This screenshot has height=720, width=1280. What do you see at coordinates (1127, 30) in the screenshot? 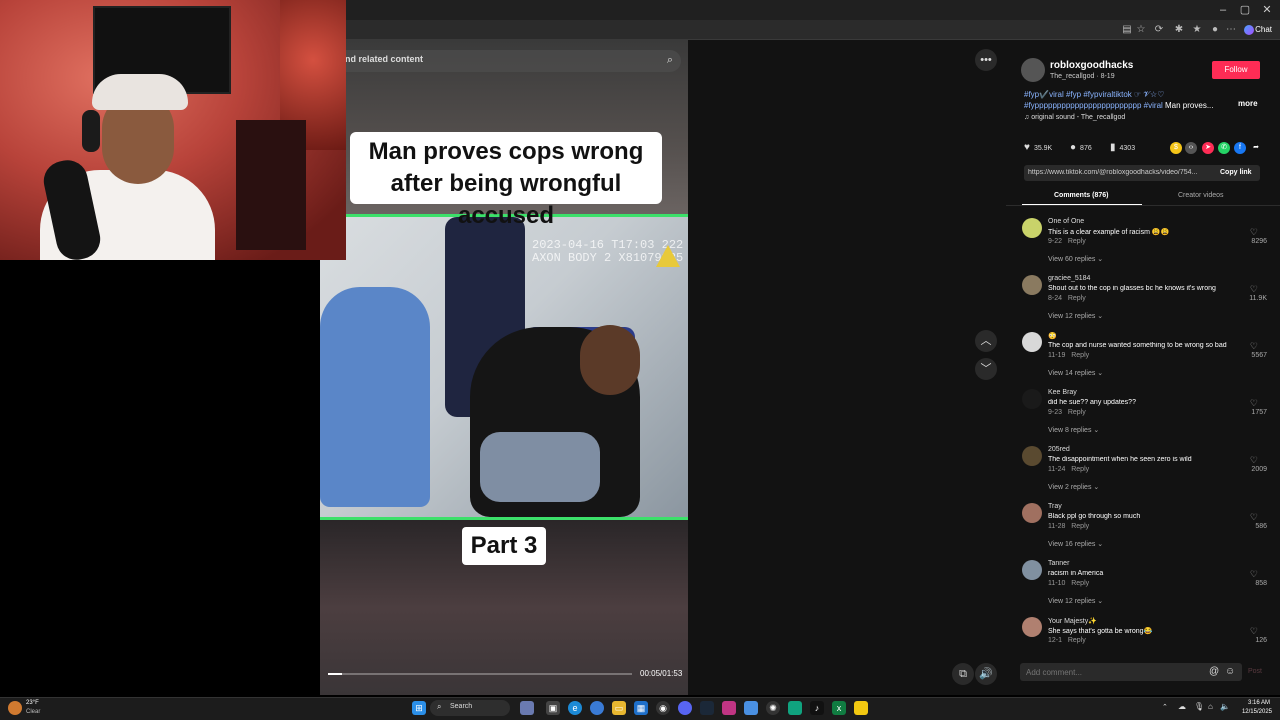
I see `reader-icon: ▤` at bounding box center [1127, 30].